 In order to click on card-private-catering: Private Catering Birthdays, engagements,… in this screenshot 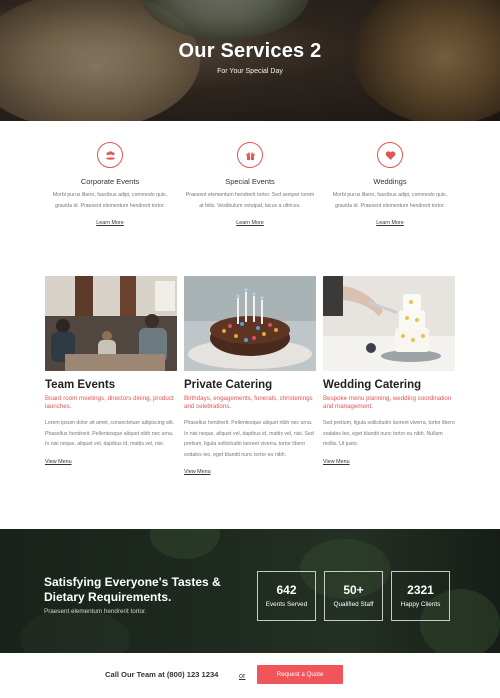, I will do `click(250, 377)`.